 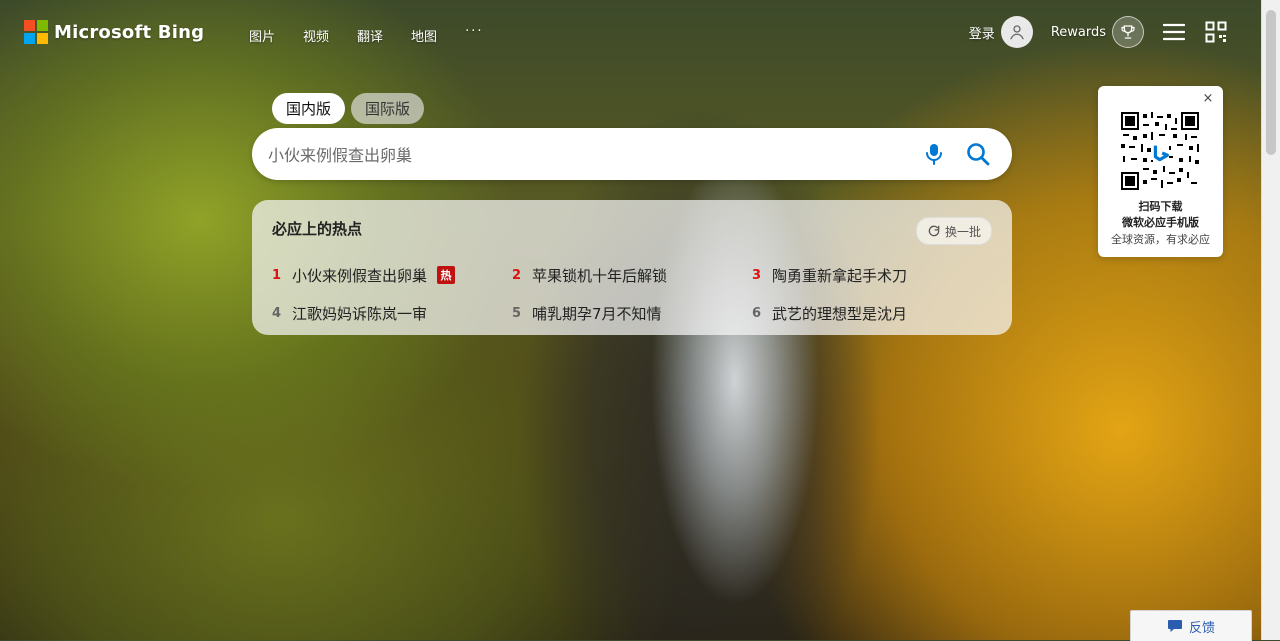 I want to click on trending-item: 1 小伙来例假查出卵巢 热, so click(x=392, y=275).